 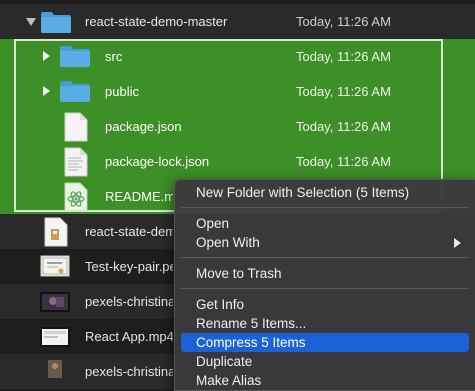 I want to click on file-name: package.json, so click(x=143, y=126).